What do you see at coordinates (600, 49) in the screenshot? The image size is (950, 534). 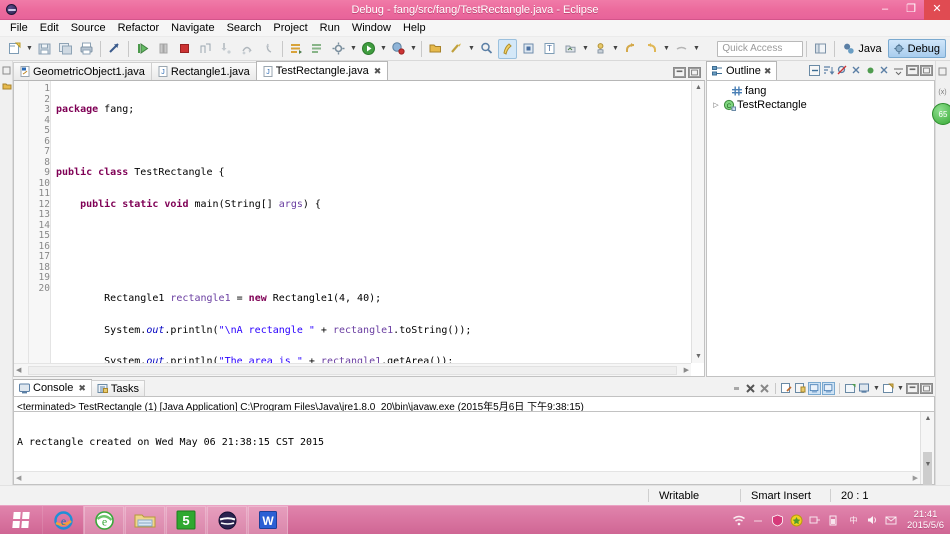 I see `next-annotation-icon` at bounding box center [600, 49].